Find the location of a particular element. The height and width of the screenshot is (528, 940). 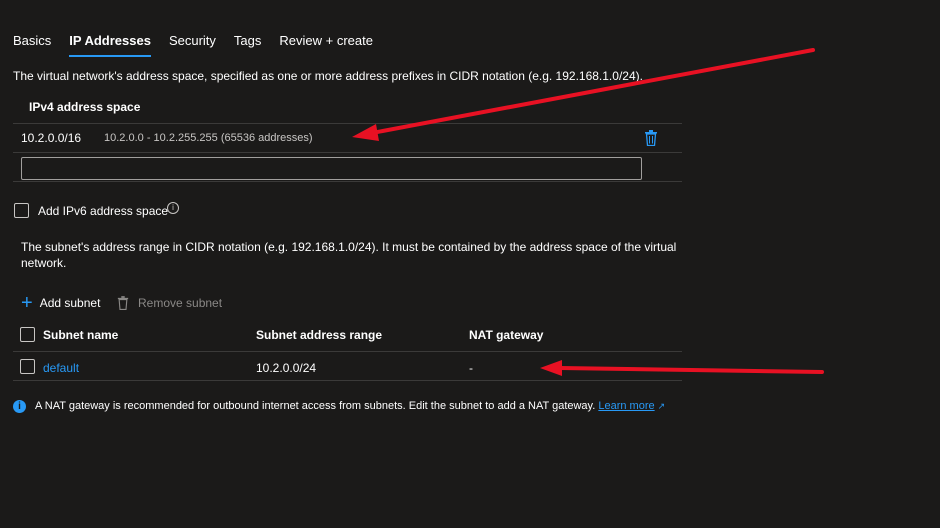

annotation-arrow-bottom is located at coordinates (691, 370).